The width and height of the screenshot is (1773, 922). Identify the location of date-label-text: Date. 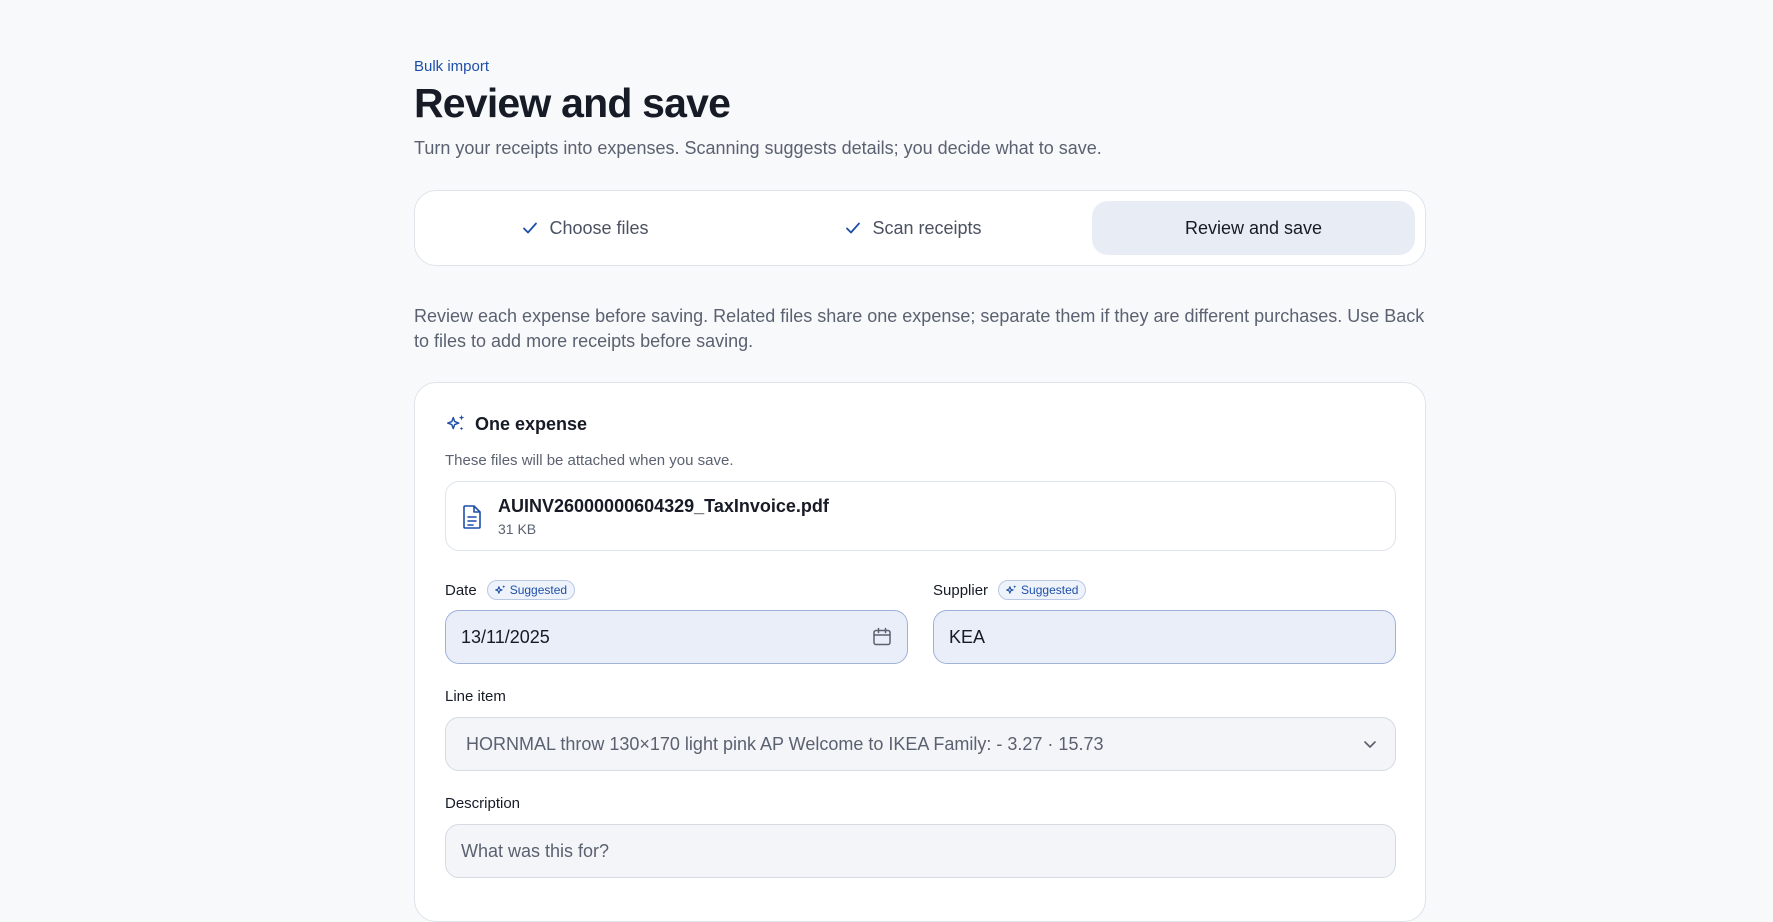
(461, 590).